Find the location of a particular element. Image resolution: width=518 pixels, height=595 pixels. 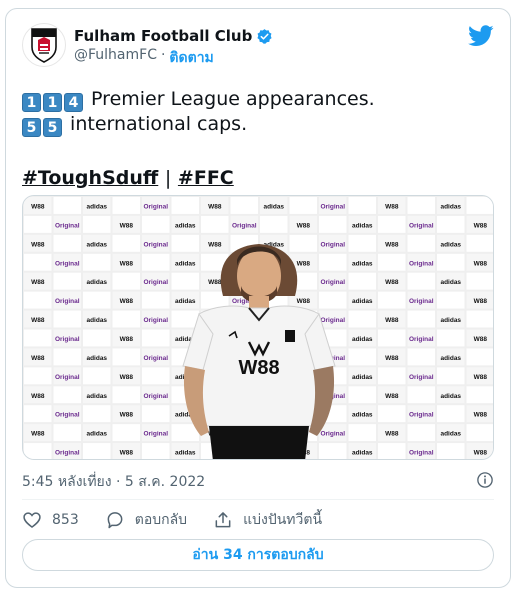

verified-badge-icon is located at coordinates (264, 36).